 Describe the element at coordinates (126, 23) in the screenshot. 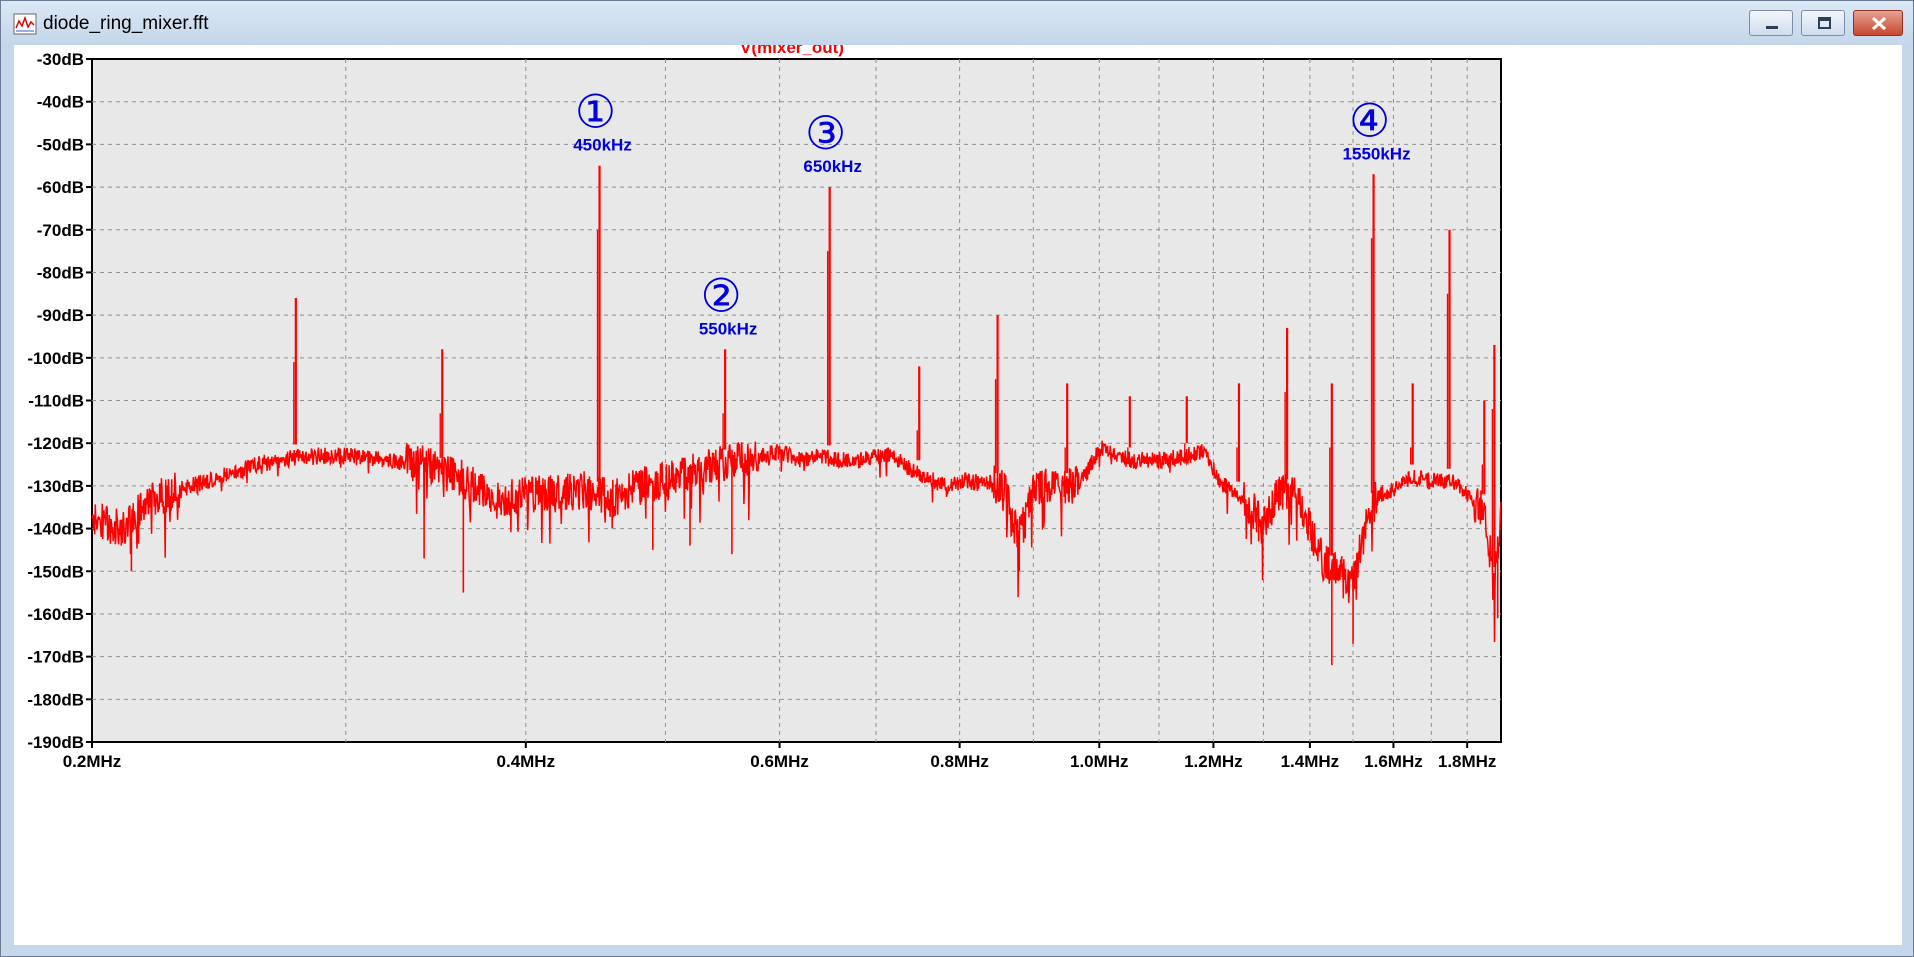

I see `window-title: diode_ring_mixer.fft` at that location.